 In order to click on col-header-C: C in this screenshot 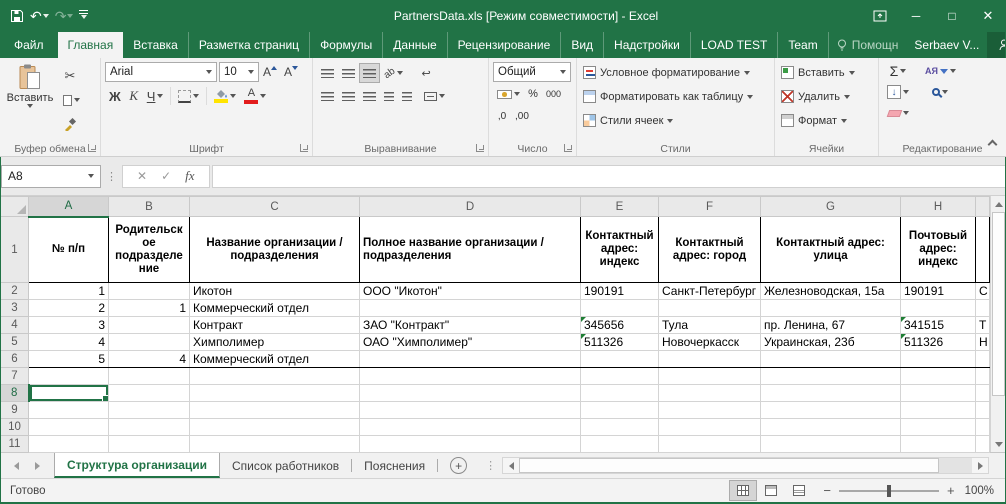, I will do `click(274, 206)`.